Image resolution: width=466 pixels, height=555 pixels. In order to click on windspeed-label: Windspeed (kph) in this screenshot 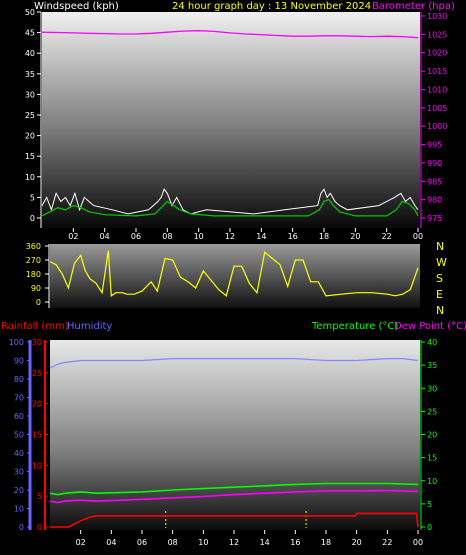, I will do `click(76, 6)`.